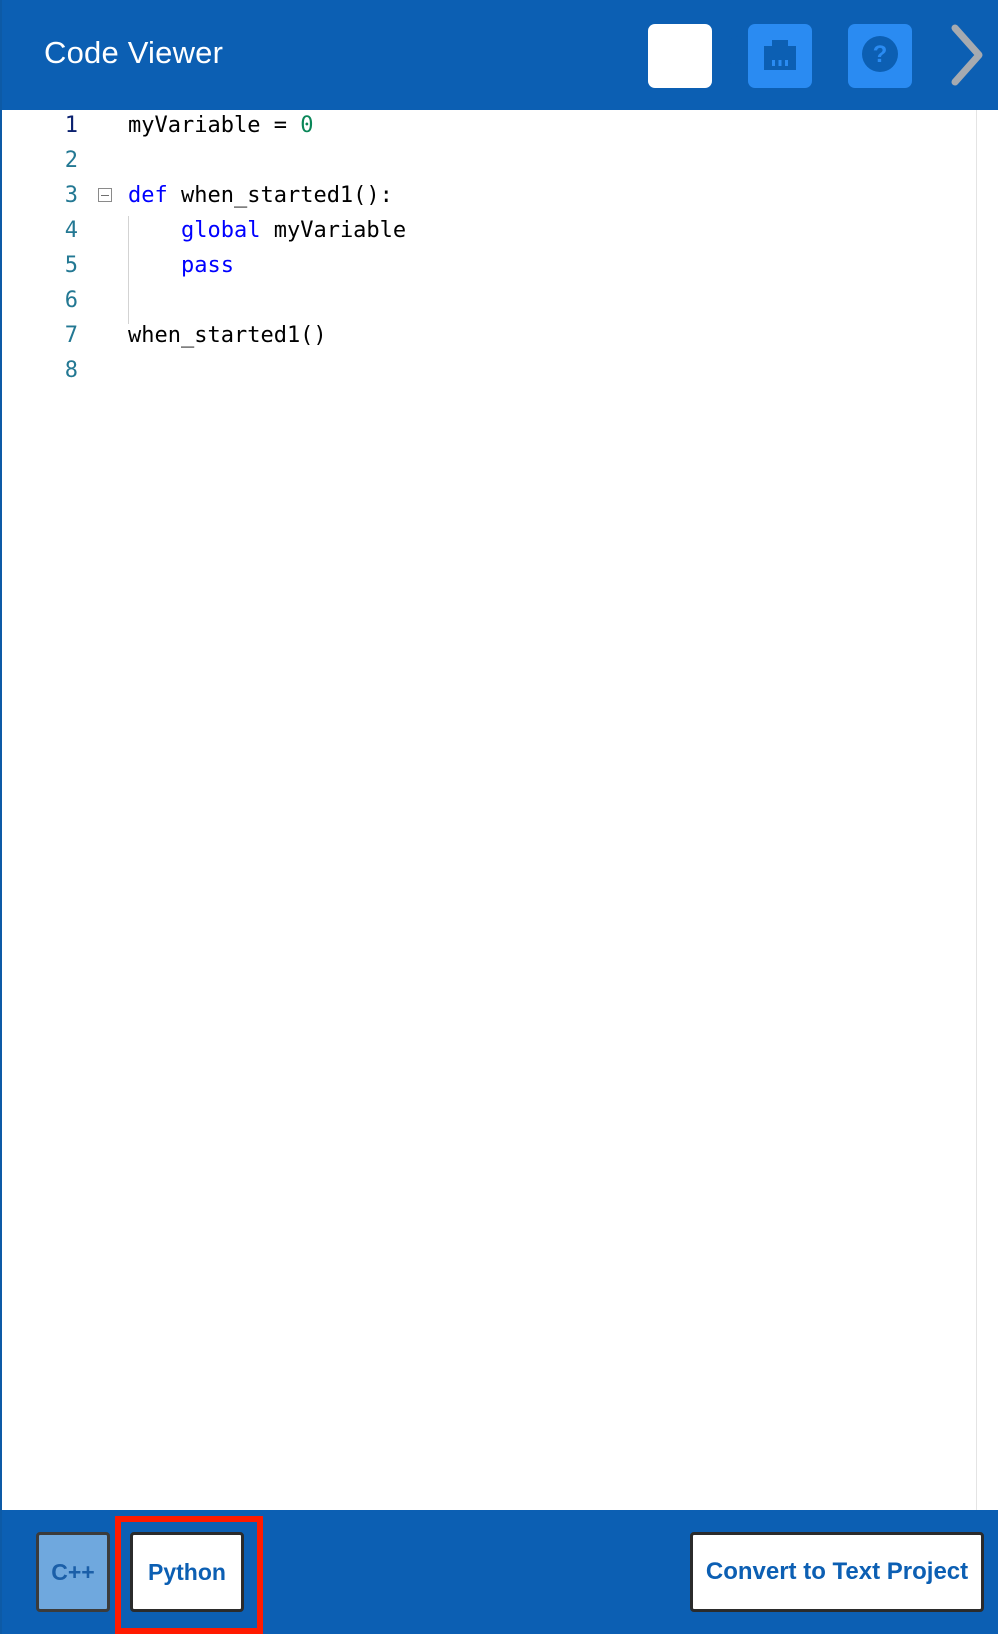 This screenshot has height=1634, width=998. I want to click on indent-guide, so click(128, 270).